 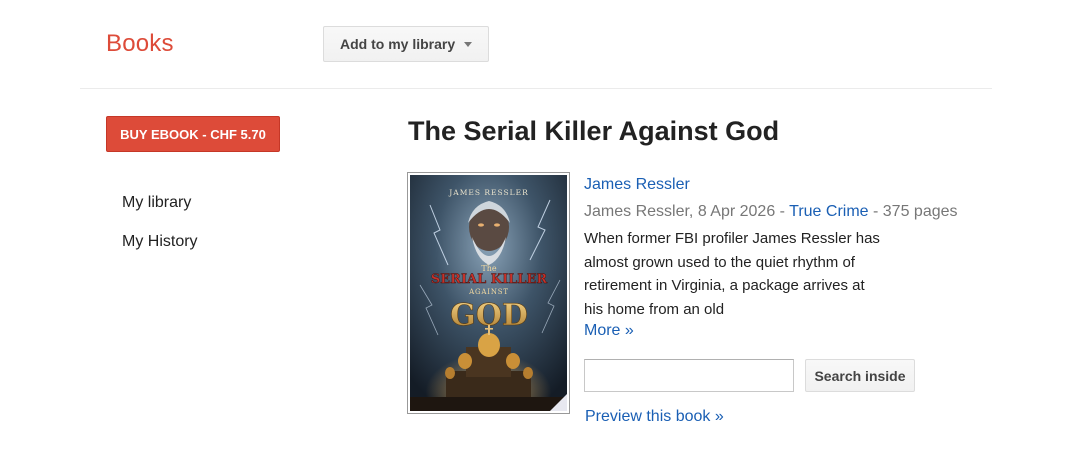 What do you see at coordinates (689, 375) in the screenshot?
I see `search-inside-input` at bounding box center [689, 375].